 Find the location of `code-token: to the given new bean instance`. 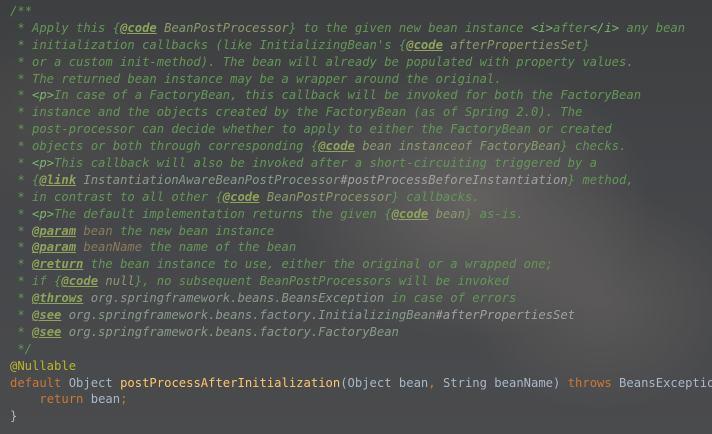

code-token: to the given new bean instance is located at coordinates (413, 27).